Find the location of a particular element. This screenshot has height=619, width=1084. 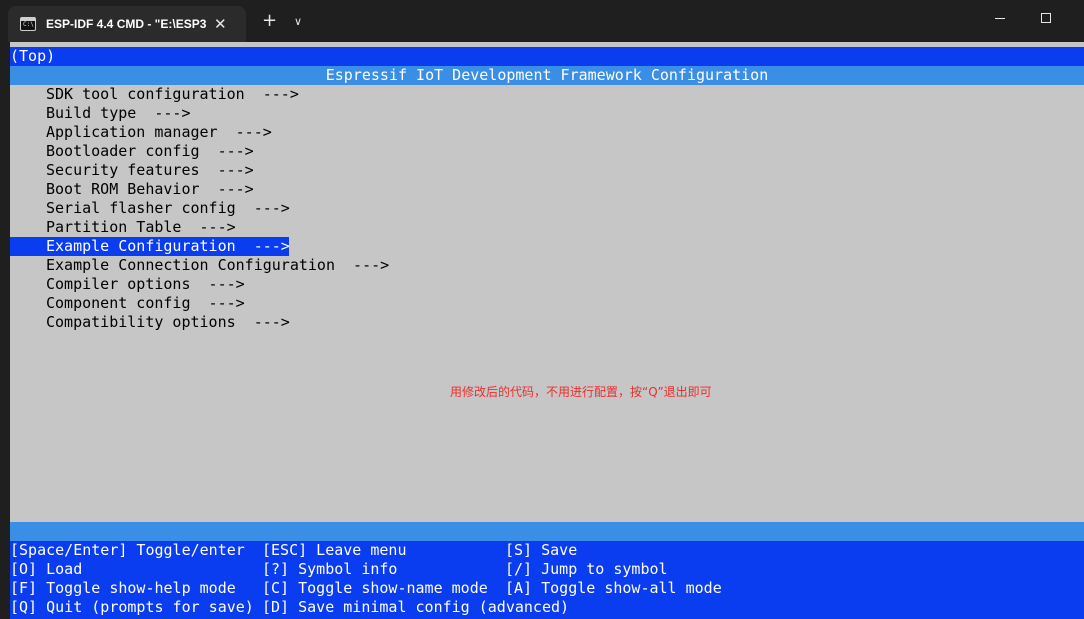

menu-item-compatibility-options: Compatibility options ---> is located at coordinates (168, 322).